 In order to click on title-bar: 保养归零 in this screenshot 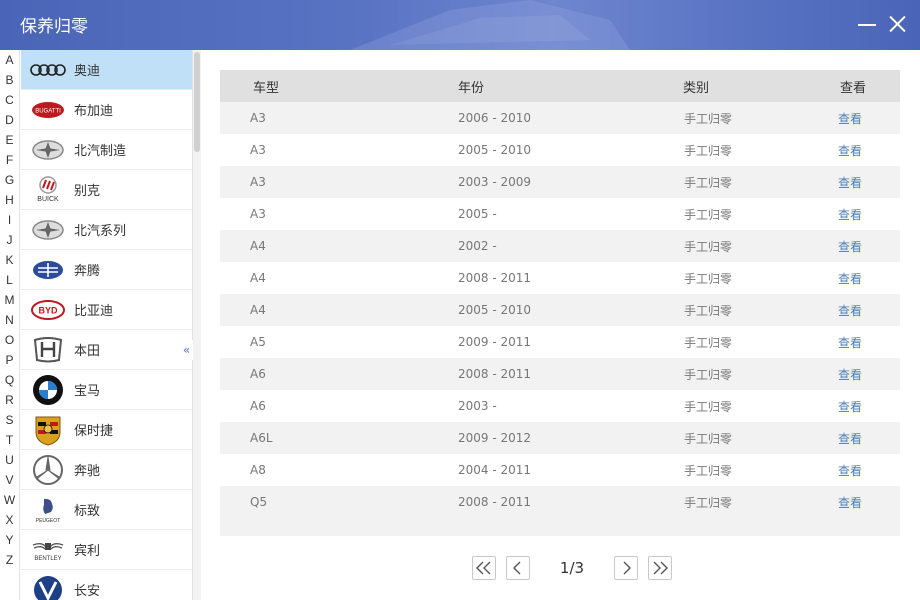, I will do `click(460, 25)`.